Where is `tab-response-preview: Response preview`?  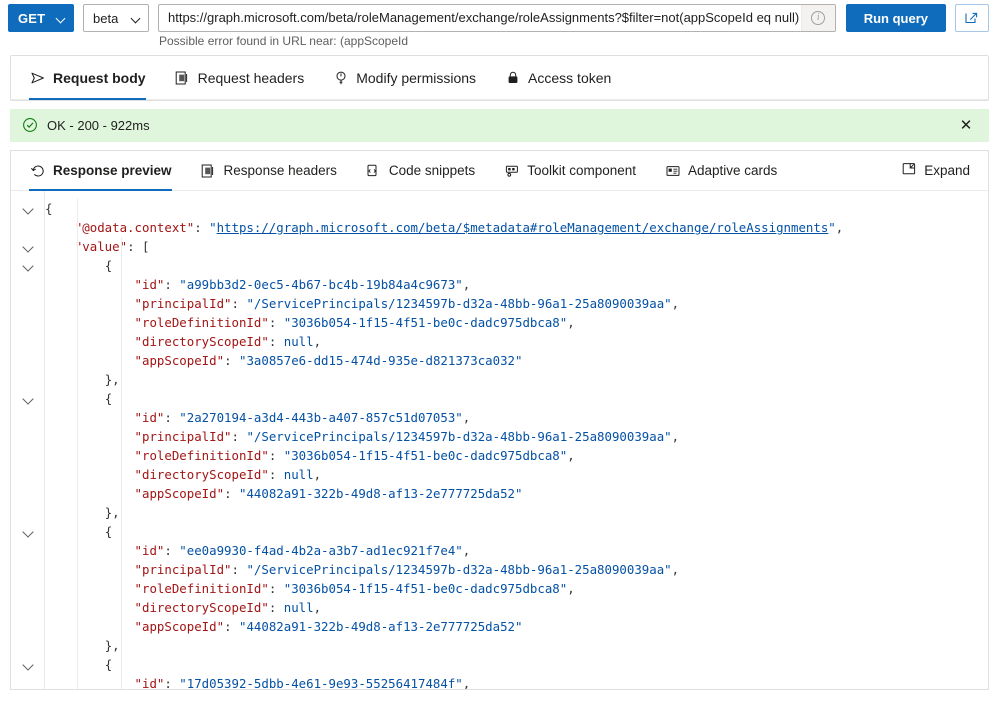
tab-response-preview: Response preview is located at coordinates (105, 171).